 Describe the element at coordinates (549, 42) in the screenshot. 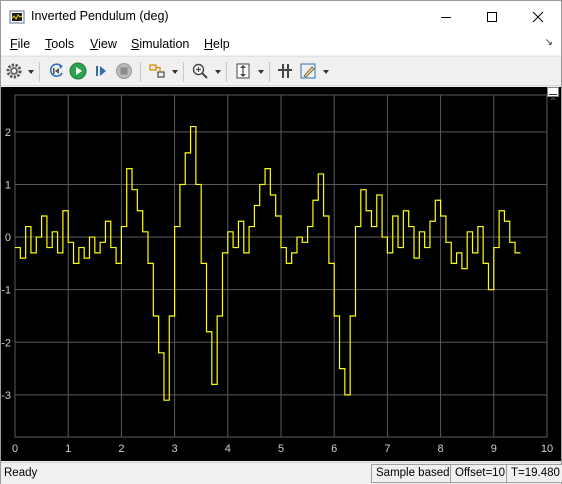

I see `collapse-toolbar-icon: ↘` at that location.